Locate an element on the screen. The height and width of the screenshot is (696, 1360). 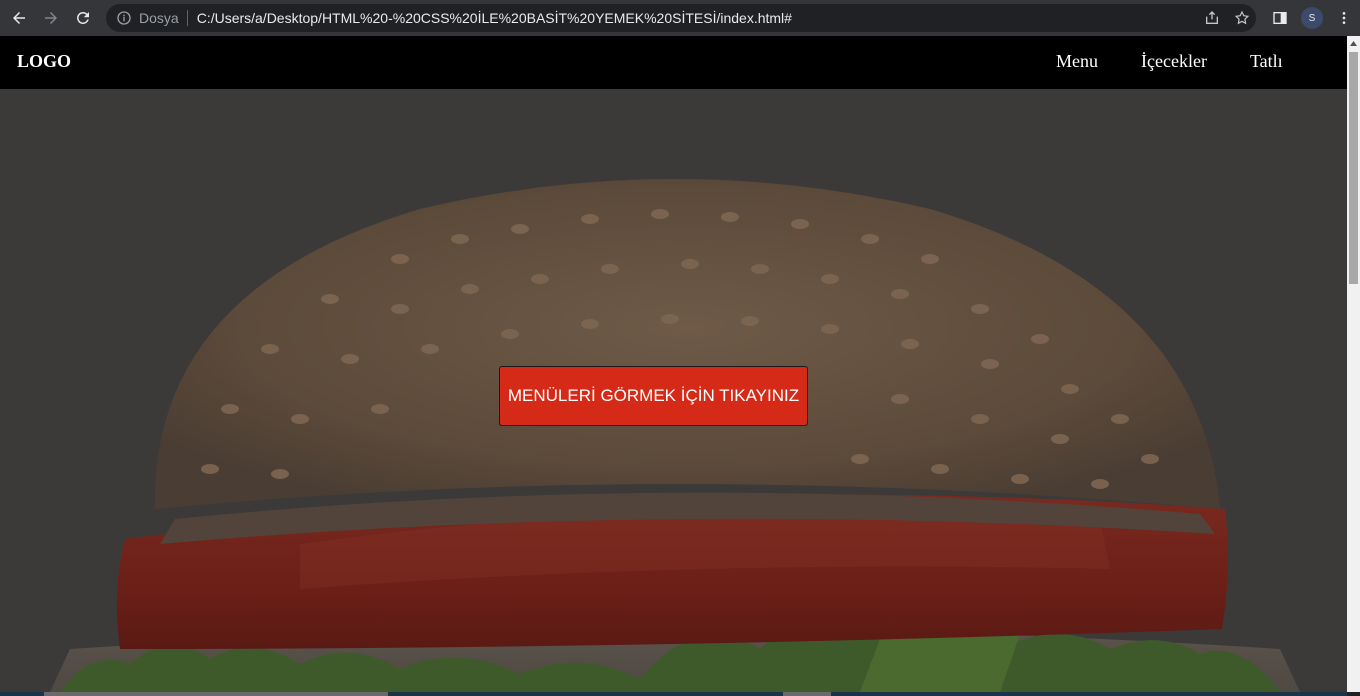
reload-button is located at coordinates (83, 18).